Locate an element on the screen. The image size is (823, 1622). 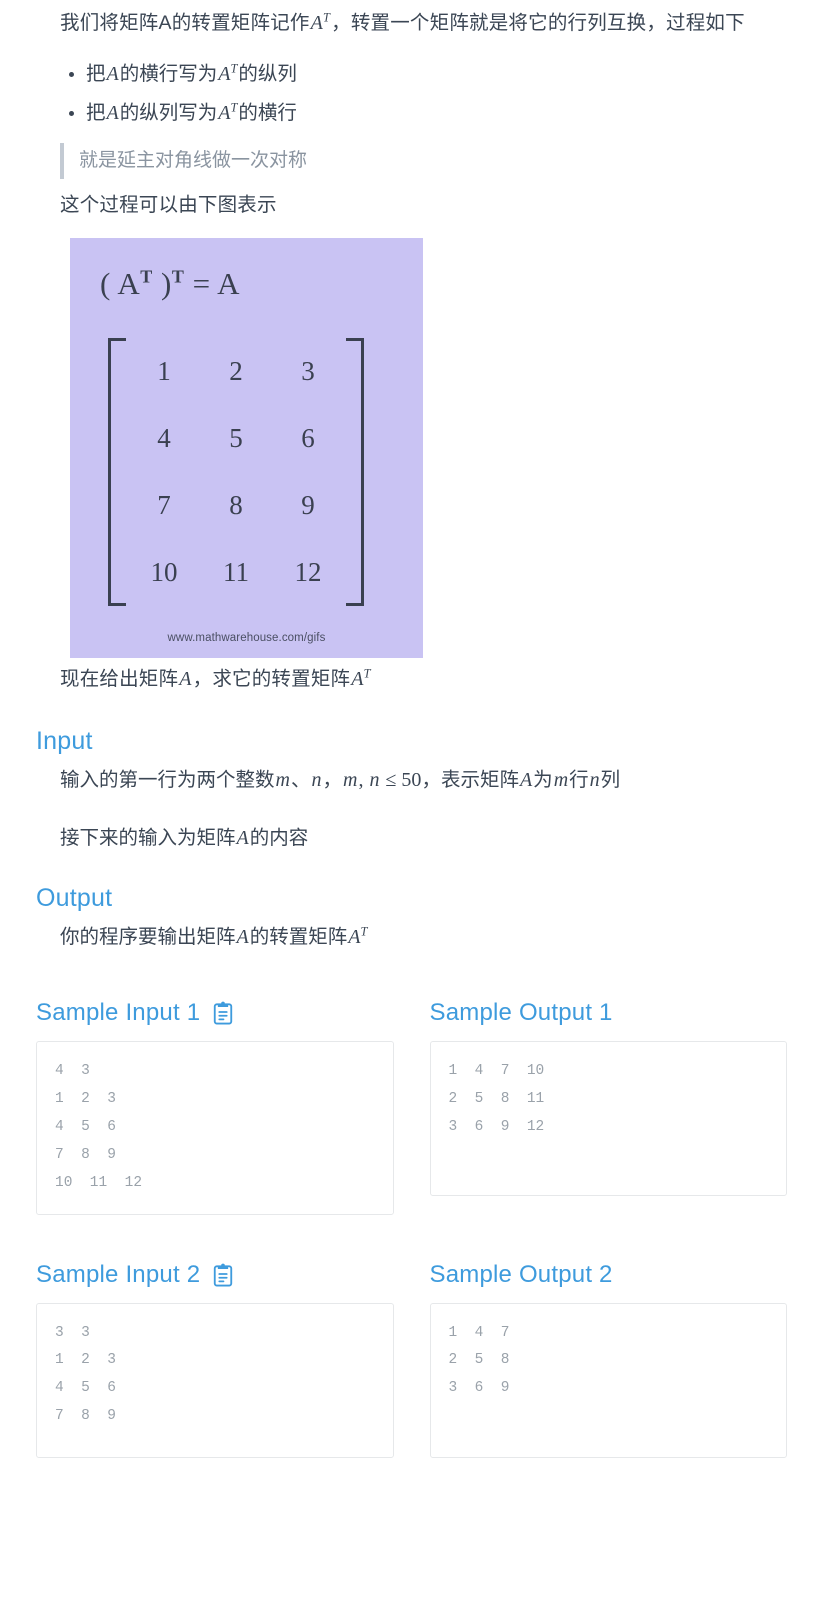
sample-output-1-heading: Sample Output 1 is located at coordinates (609, 1013).